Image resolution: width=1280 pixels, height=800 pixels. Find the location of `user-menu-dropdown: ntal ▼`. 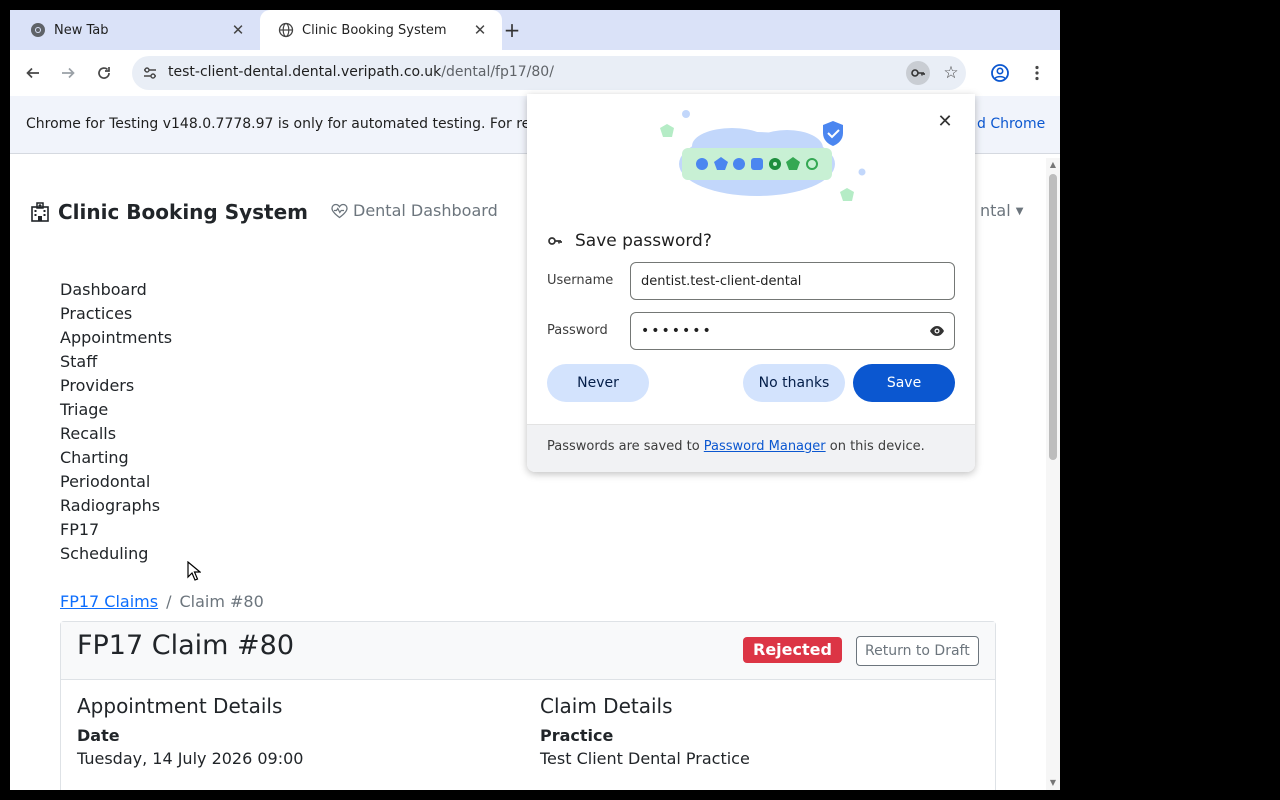

user-menu-dropdown: ntal ▼ is located at coordinates (1001, 210).